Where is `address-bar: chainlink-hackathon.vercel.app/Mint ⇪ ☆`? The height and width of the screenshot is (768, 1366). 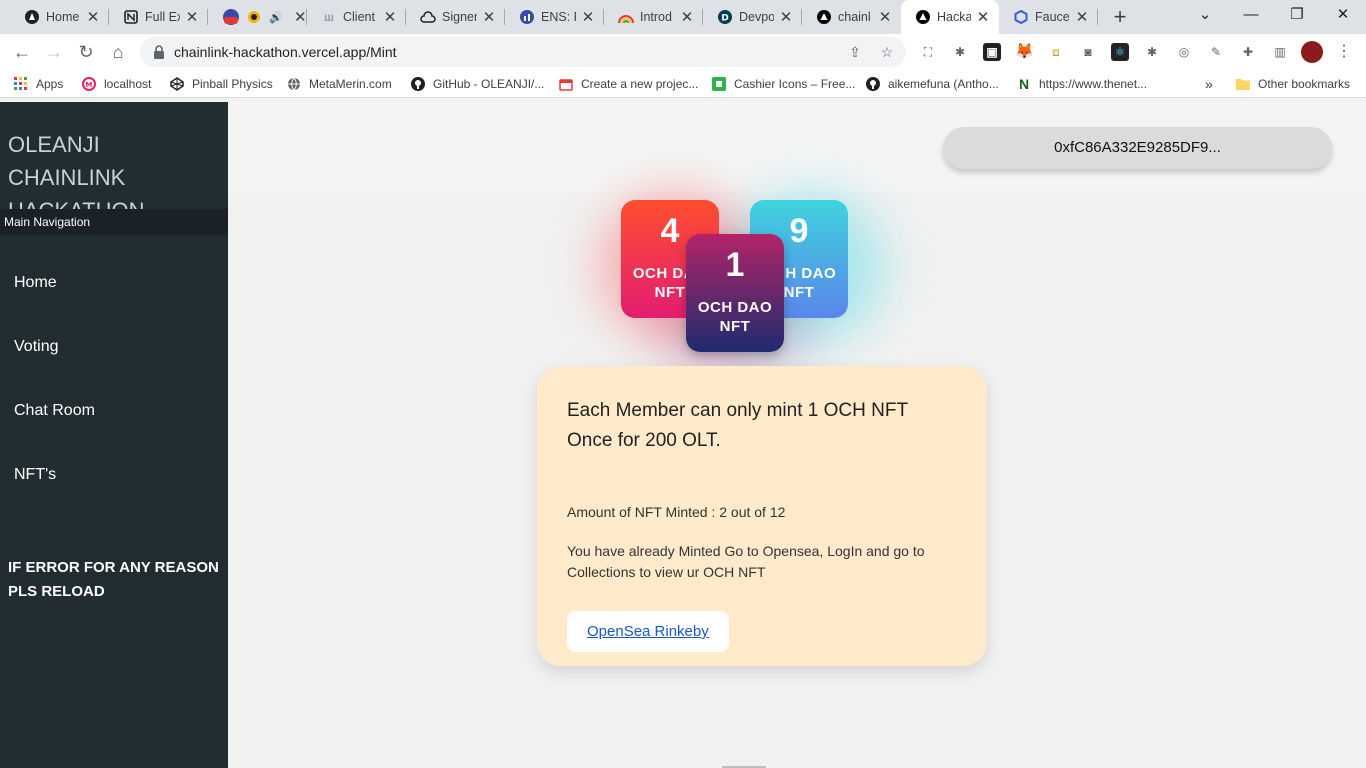 address-bar: chainlink-hackathon.vercel.app/Mint ⇪ ☆ is located at coordinates (523, 52).